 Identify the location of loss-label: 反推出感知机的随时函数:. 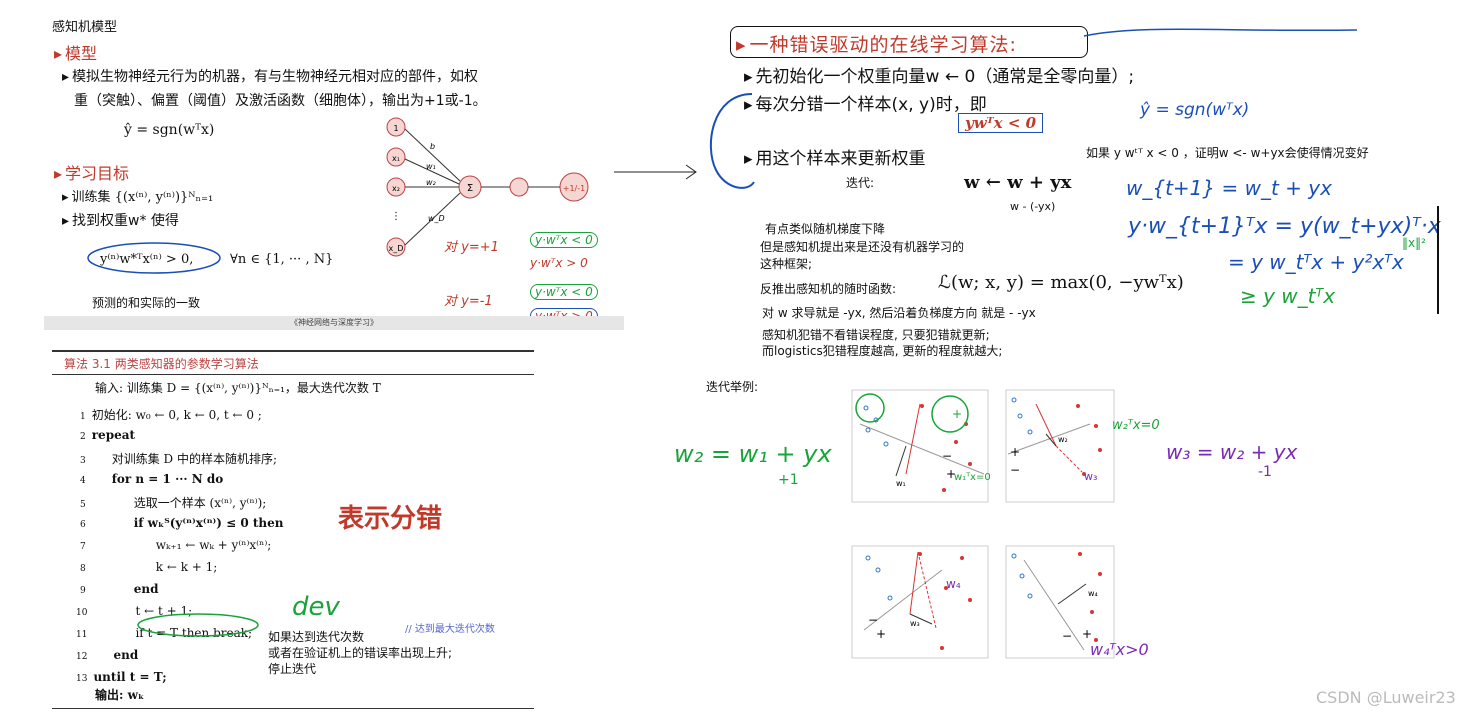
(828, 289).